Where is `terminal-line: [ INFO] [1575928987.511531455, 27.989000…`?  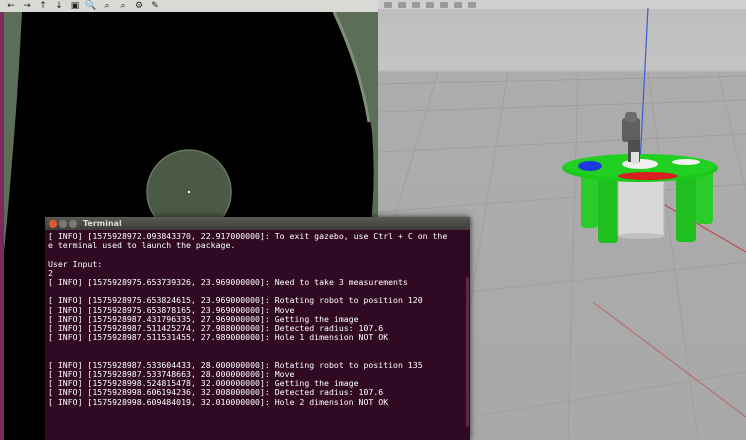 terminal-line: [ INFO] [1575928987.511531455, 27.989000… is located at coordinates (218, 337).